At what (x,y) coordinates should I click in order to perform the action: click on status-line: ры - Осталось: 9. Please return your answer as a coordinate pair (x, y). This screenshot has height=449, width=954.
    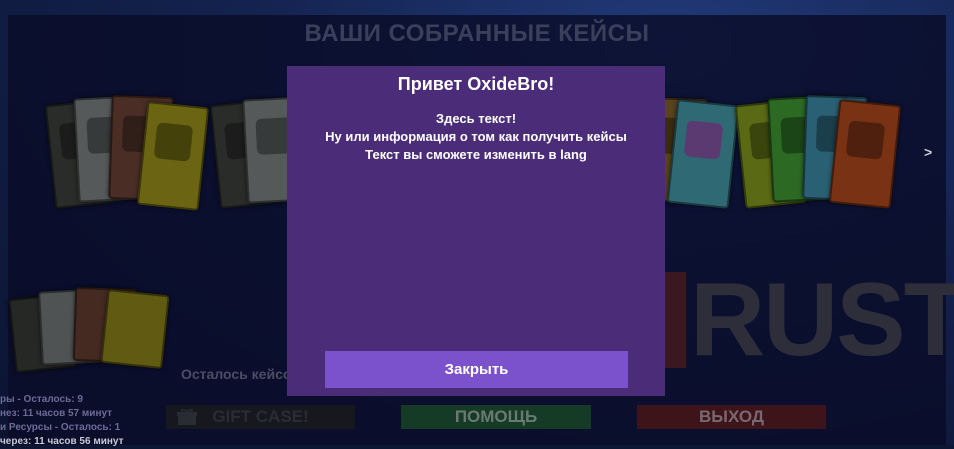
    Looking at the image, I should click on (41, 399).